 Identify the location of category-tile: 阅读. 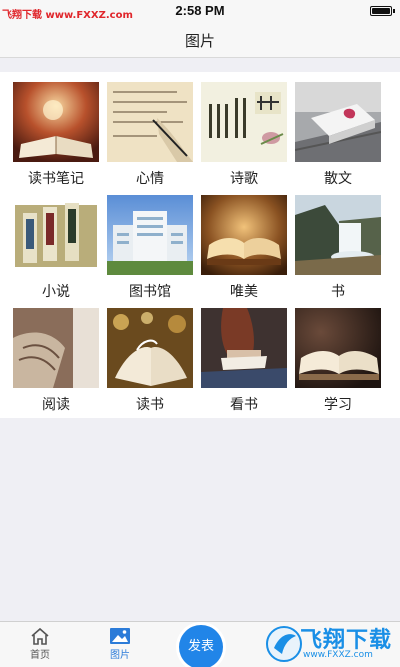
(56, 361).